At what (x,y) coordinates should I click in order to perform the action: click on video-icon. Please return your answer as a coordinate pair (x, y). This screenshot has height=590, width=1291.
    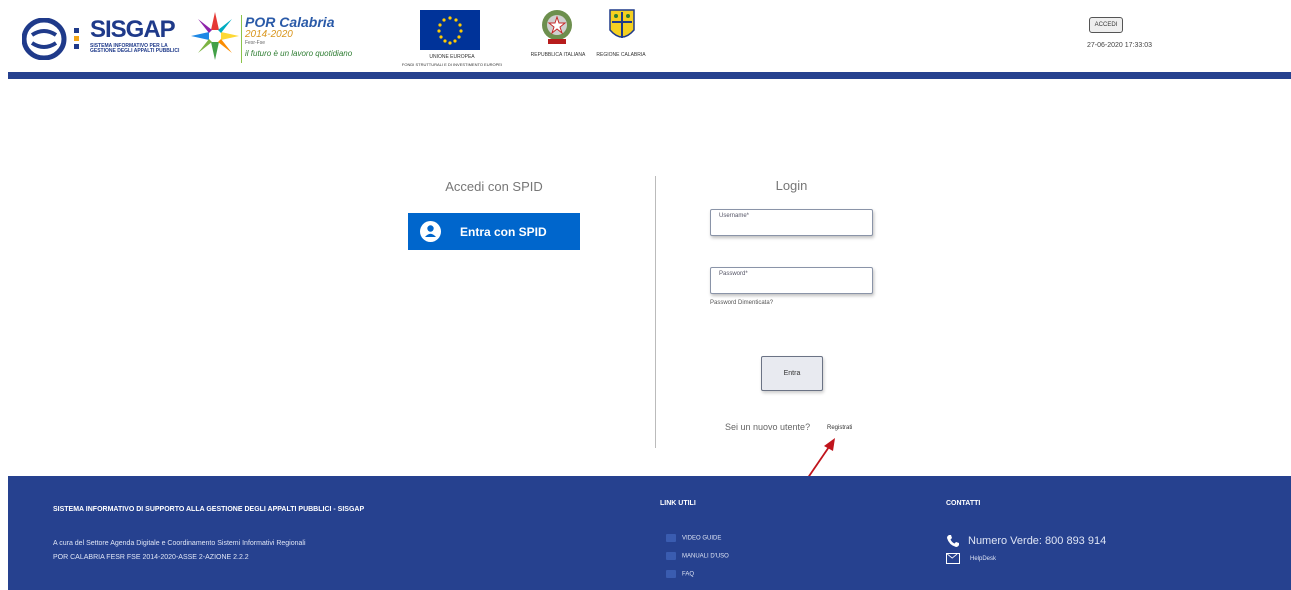
    Looking at the image, I should click on (671, 538).